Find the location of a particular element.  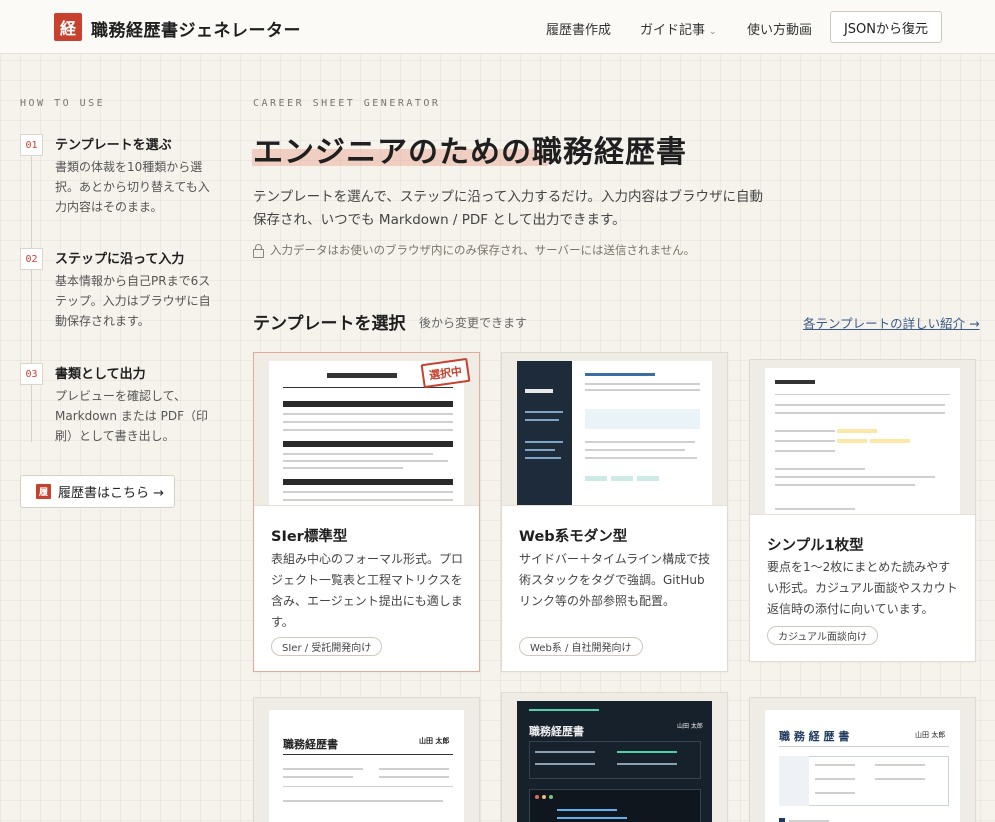

lock-icon is located at coordinates (258, 251).